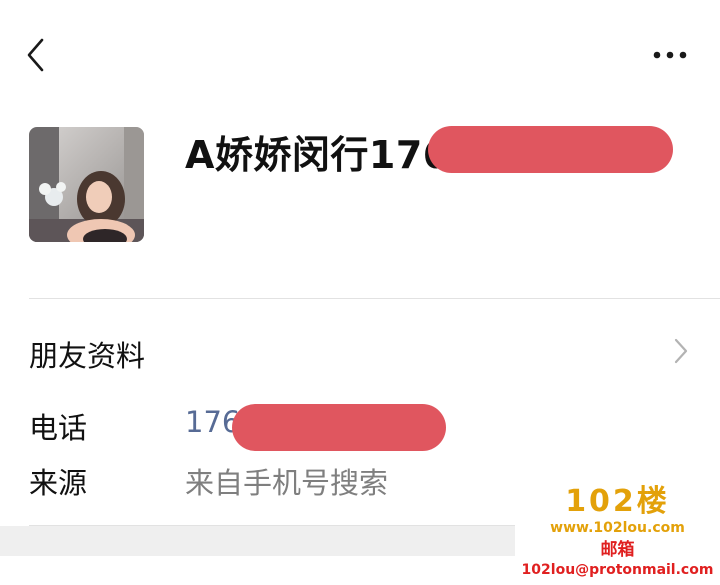 This screenshot has height=585, width=720. I want to click on more-horizontal-icon, so click(670, 55).